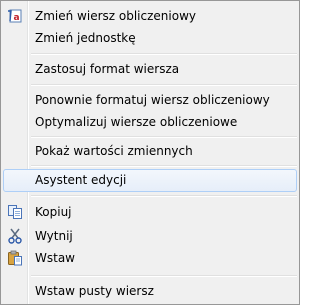  What do you see at coordinates (115, 16) in the screenshot?
I see `menu-item-label: Zmień wiersz obliczeniowy` at bounding box center [115, 16].